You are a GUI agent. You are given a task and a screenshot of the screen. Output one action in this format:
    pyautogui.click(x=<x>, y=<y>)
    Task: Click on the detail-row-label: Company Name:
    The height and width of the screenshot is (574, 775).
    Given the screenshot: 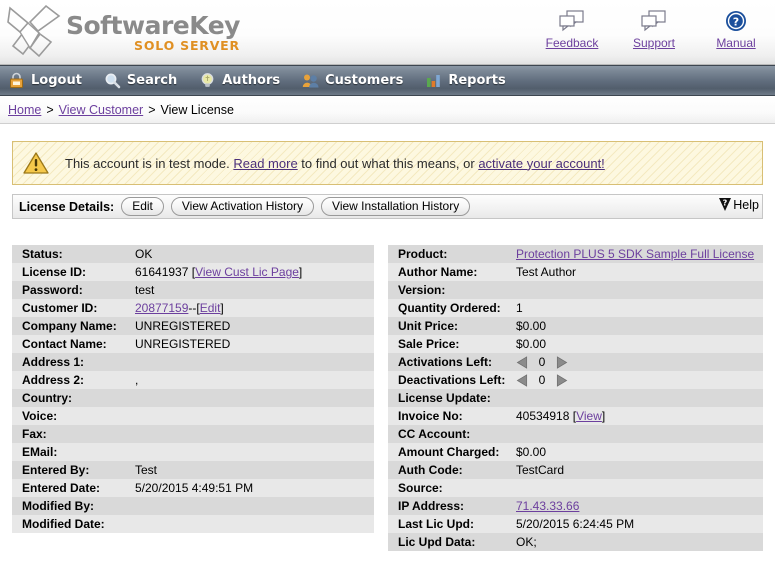 What is the action you would take?
    pyautogui.click(x=69, y=326)
    